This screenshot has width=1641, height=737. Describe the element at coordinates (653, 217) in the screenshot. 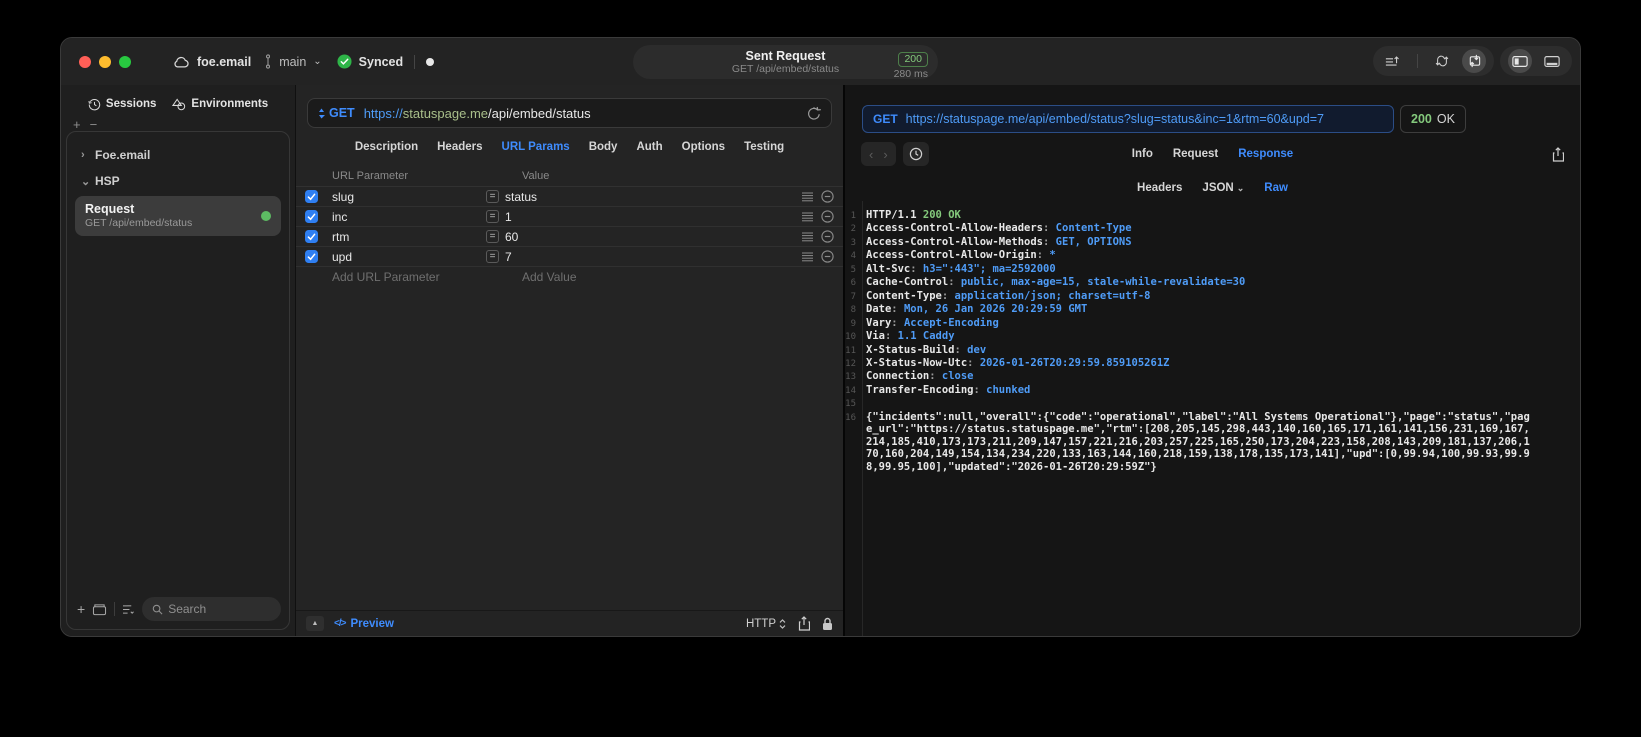

I see `param-value-field: 1` at that location.